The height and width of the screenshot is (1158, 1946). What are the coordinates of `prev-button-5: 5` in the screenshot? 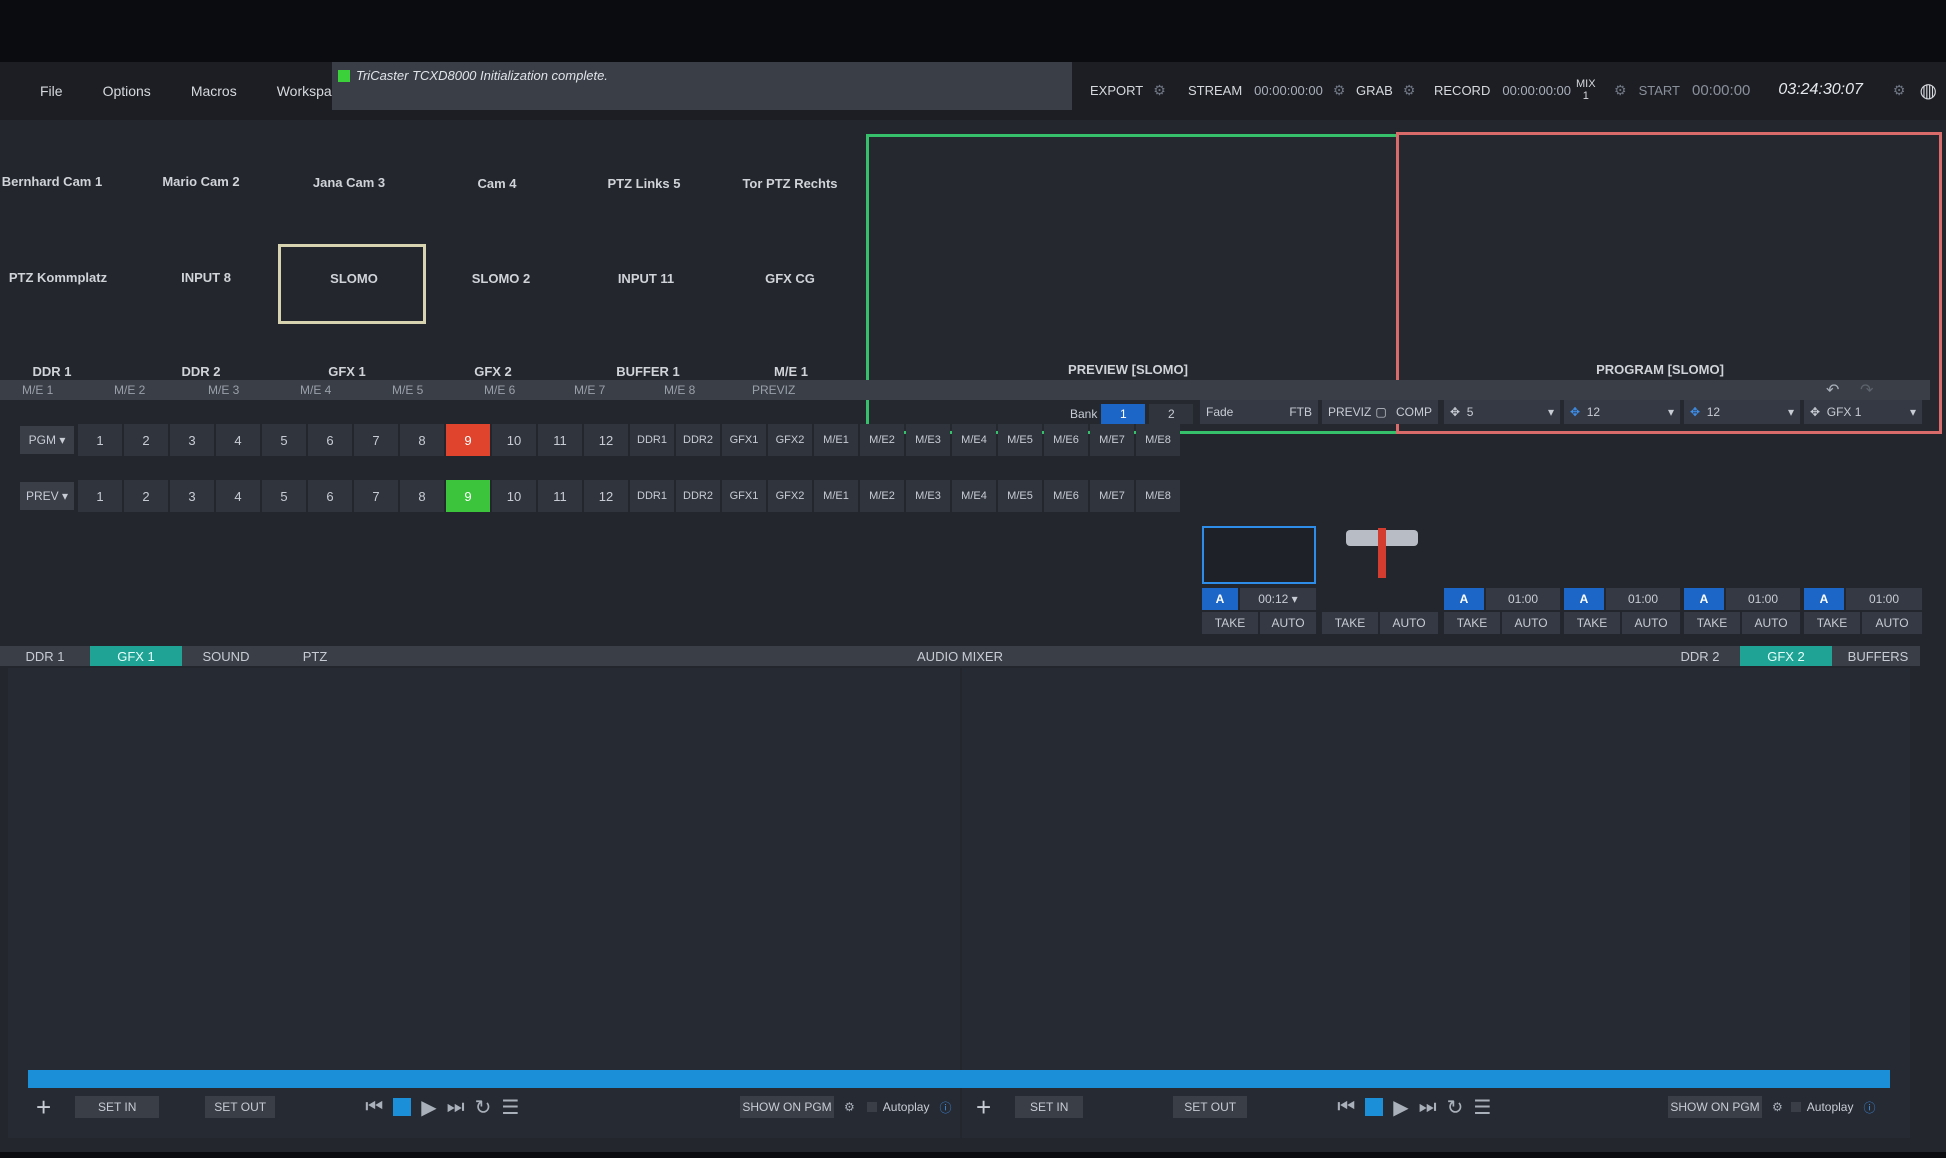 It's located at (284, 496).